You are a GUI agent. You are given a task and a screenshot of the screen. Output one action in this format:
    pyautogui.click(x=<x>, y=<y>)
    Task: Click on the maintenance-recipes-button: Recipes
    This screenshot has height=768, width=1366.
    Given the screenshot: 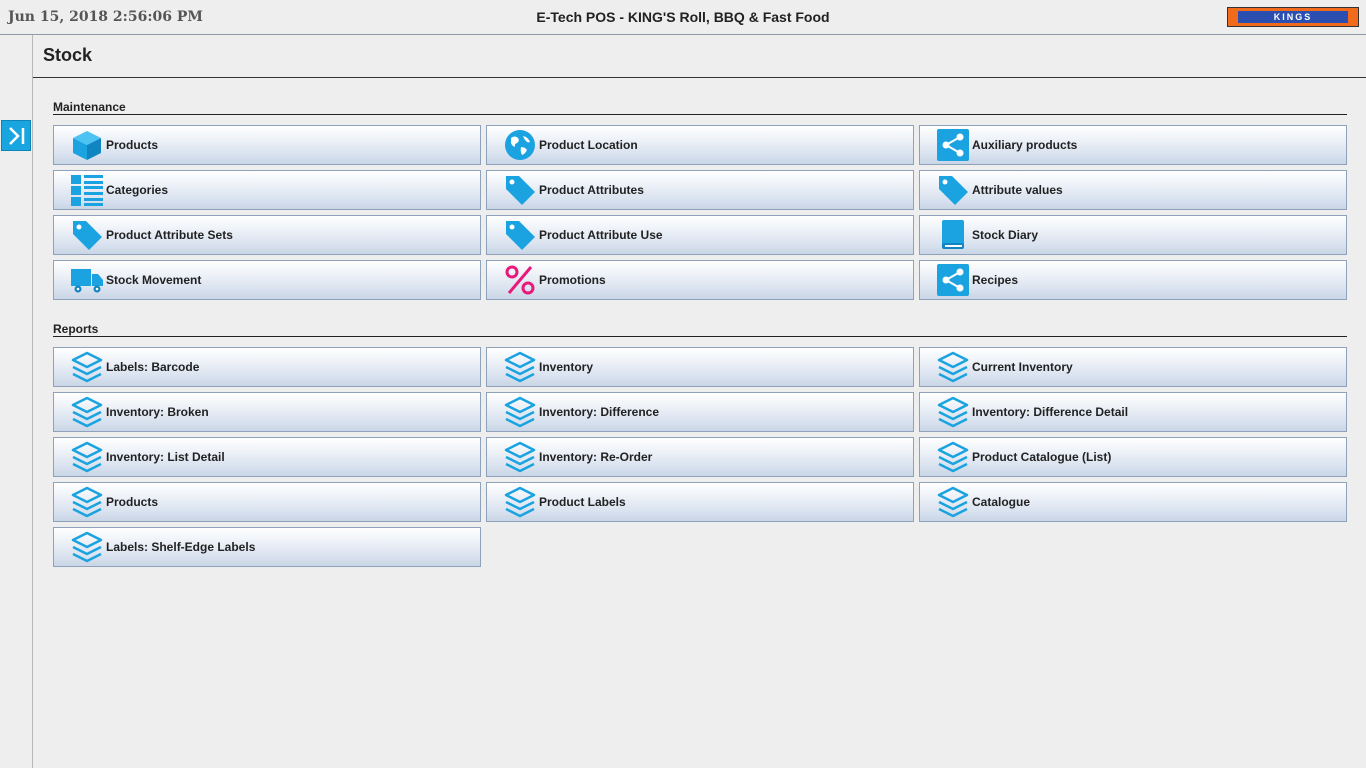 What is the action you would take?
    pyautogui.click(x=1133, y=280)
    